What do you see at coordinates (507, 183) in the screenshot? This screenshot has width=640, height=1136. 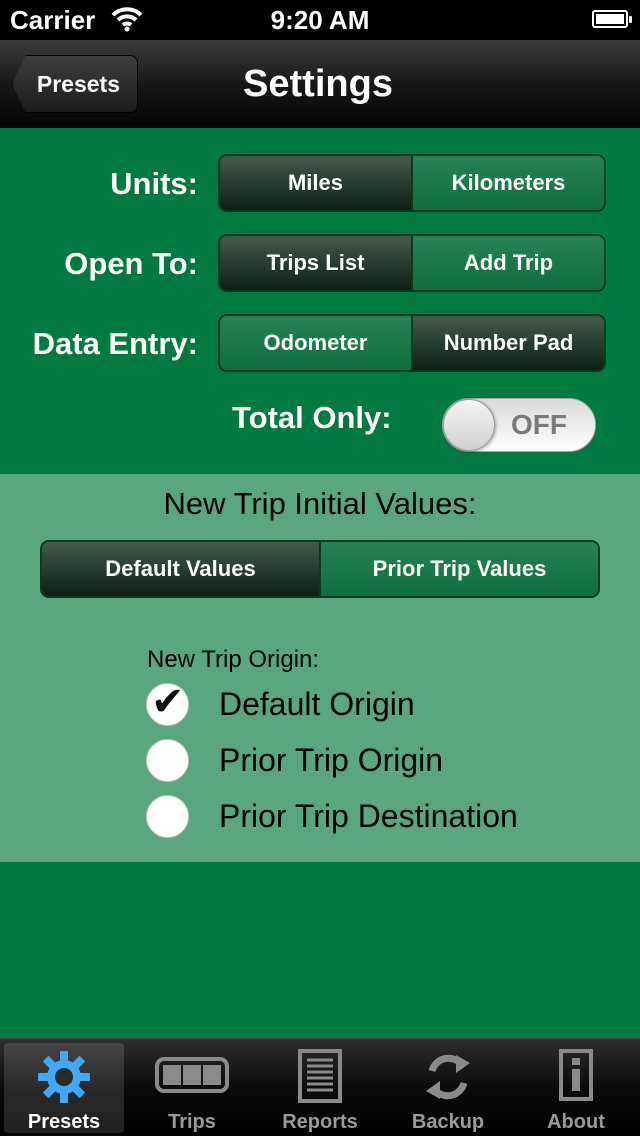 I see `units-kilometers-segment: Kilometers` at bounding box center [507, 183].